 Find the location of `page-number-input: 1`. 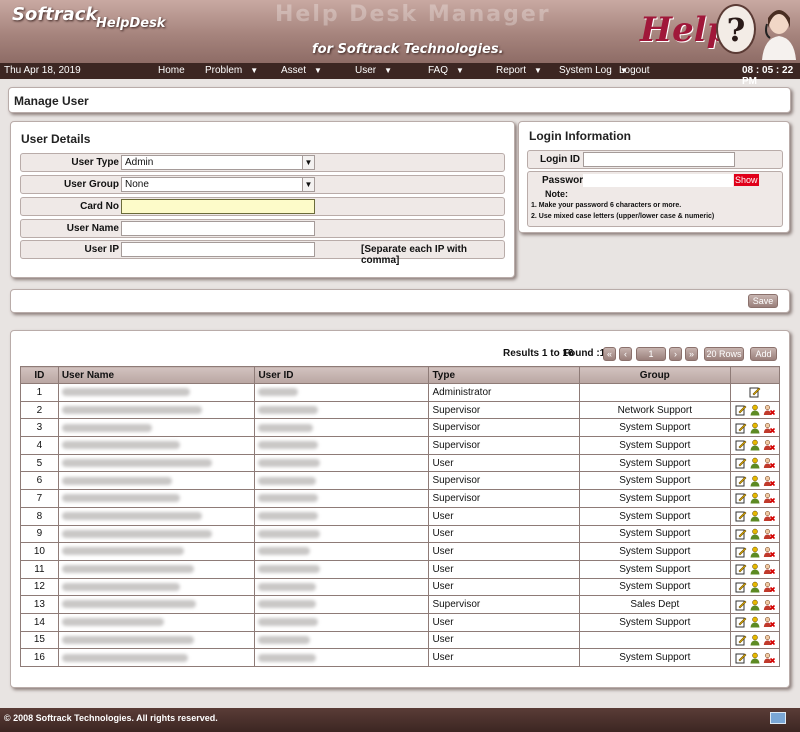

page-number-input: 1 is located at coordinates (651, 354).